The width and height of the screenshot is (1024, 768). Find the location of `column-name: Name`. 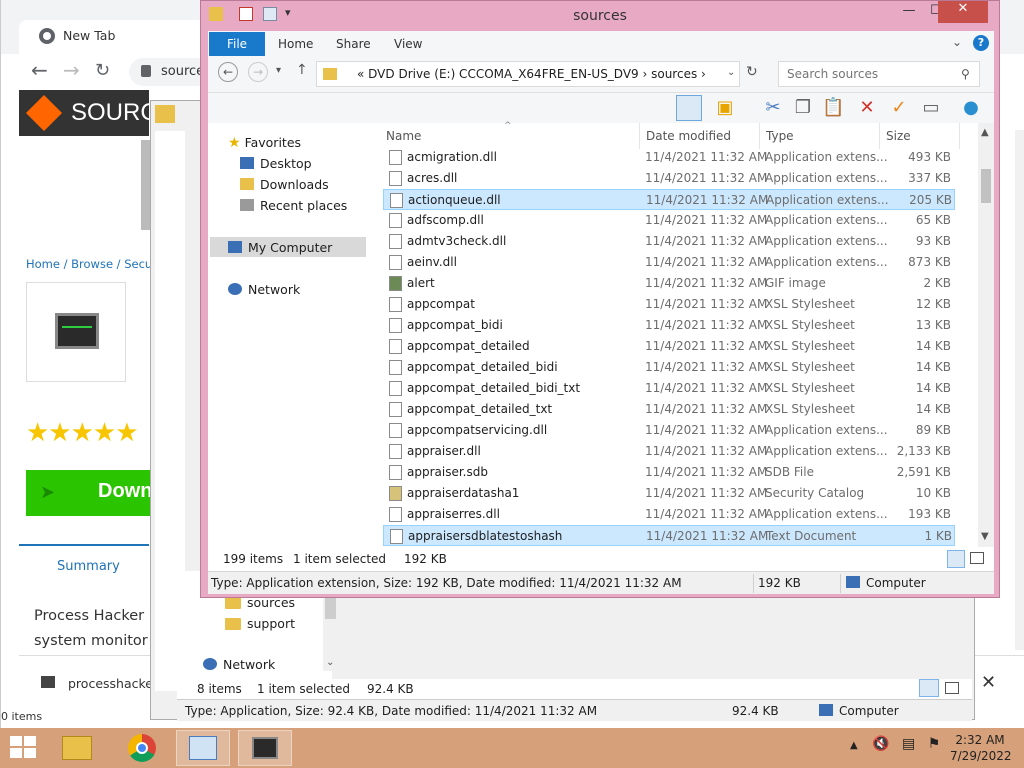

column-name: Name is located at coordinates (403, 136).